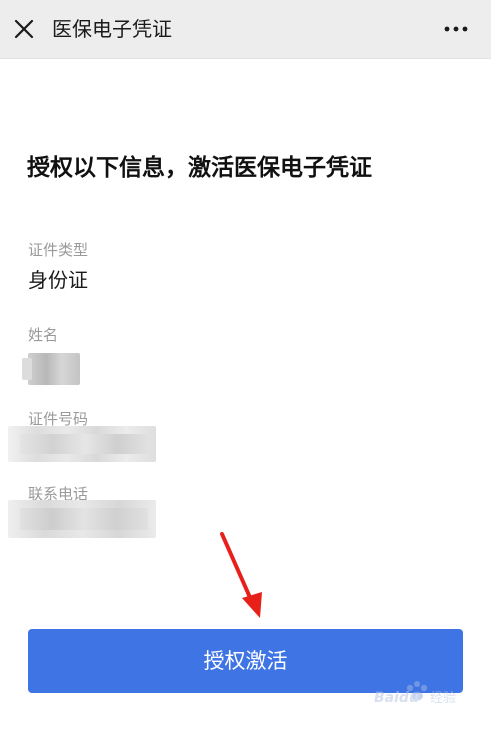 The width and height of the screenshot is (491, 735). What do you see at coordinates (112, 29) in the screenshot?
I see `page-title: 医保电子凭证` at bounding box center [112, 29].